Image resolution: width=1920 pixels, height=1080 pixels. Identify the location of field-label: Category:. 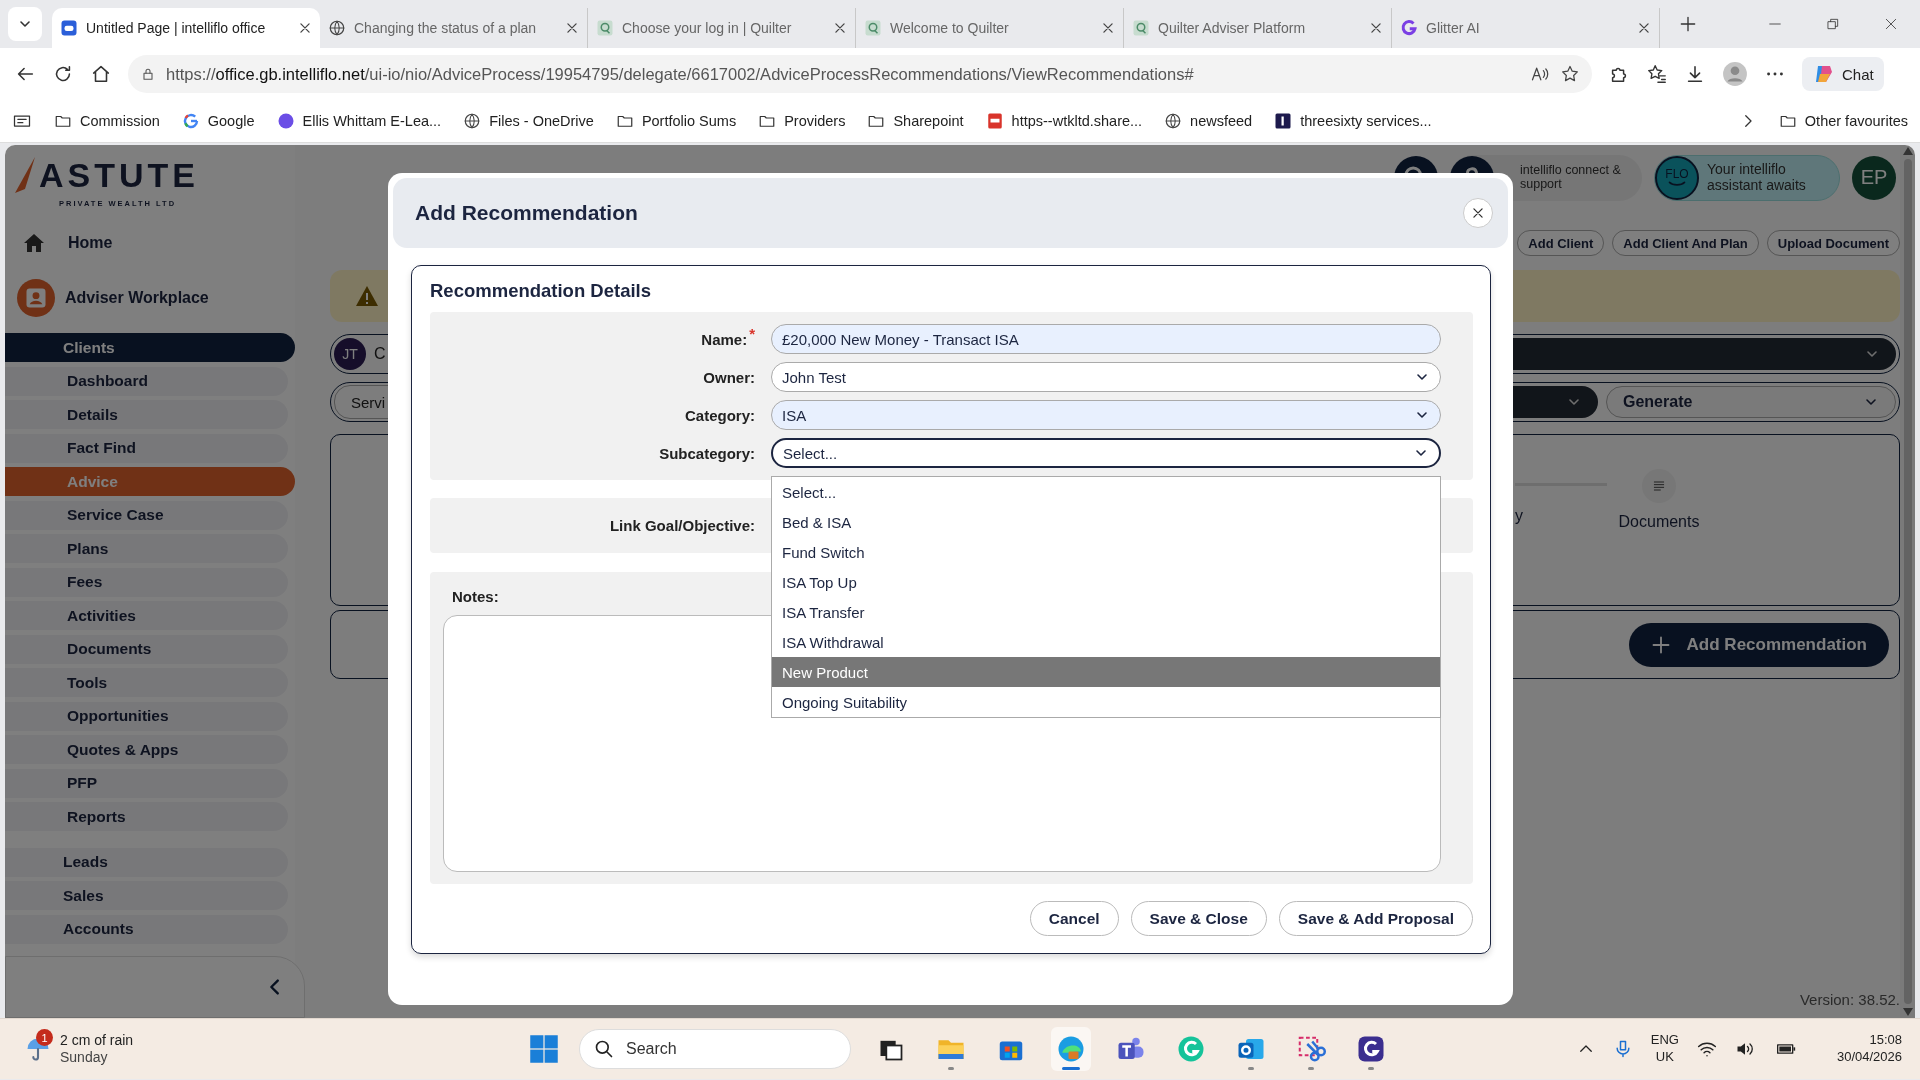
(719, 415).